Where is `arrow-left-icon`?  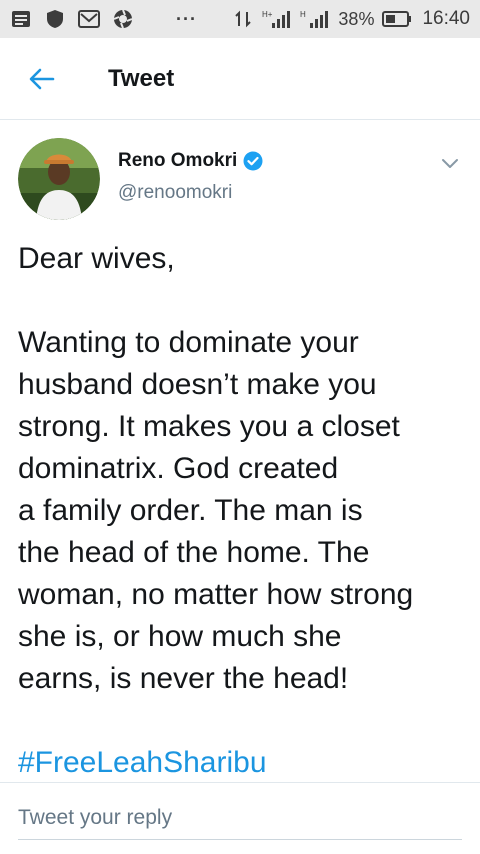 arrow-left-icon is located at coordinates (42, 78).